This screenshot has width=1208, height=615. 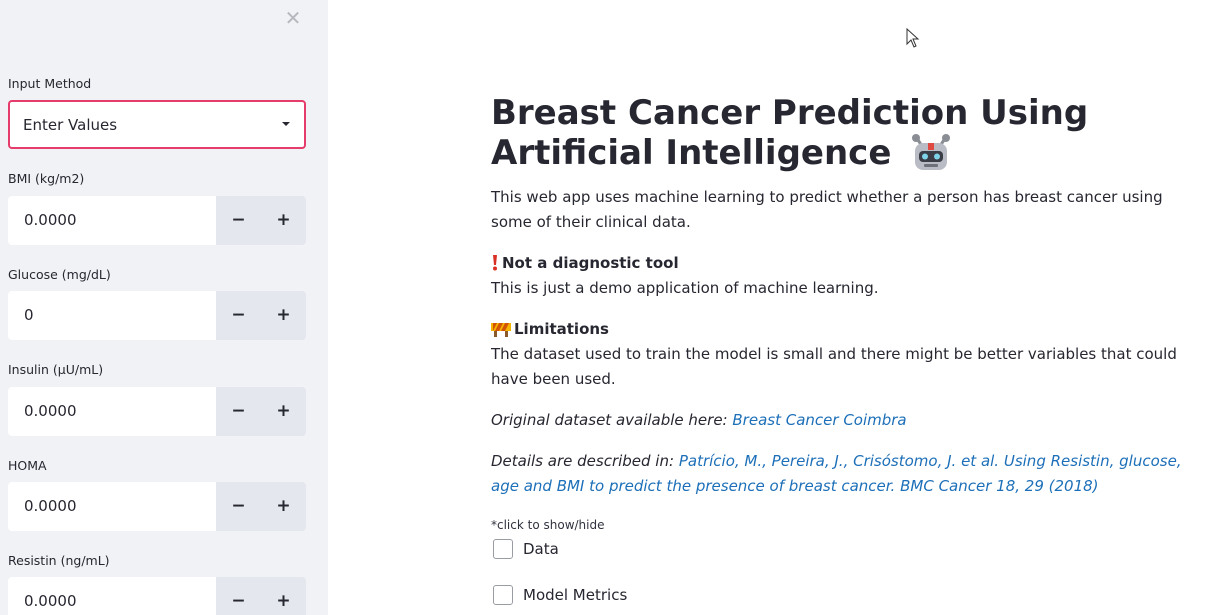 I want to click on glucose-input: 0, so click(x=112, y=315).